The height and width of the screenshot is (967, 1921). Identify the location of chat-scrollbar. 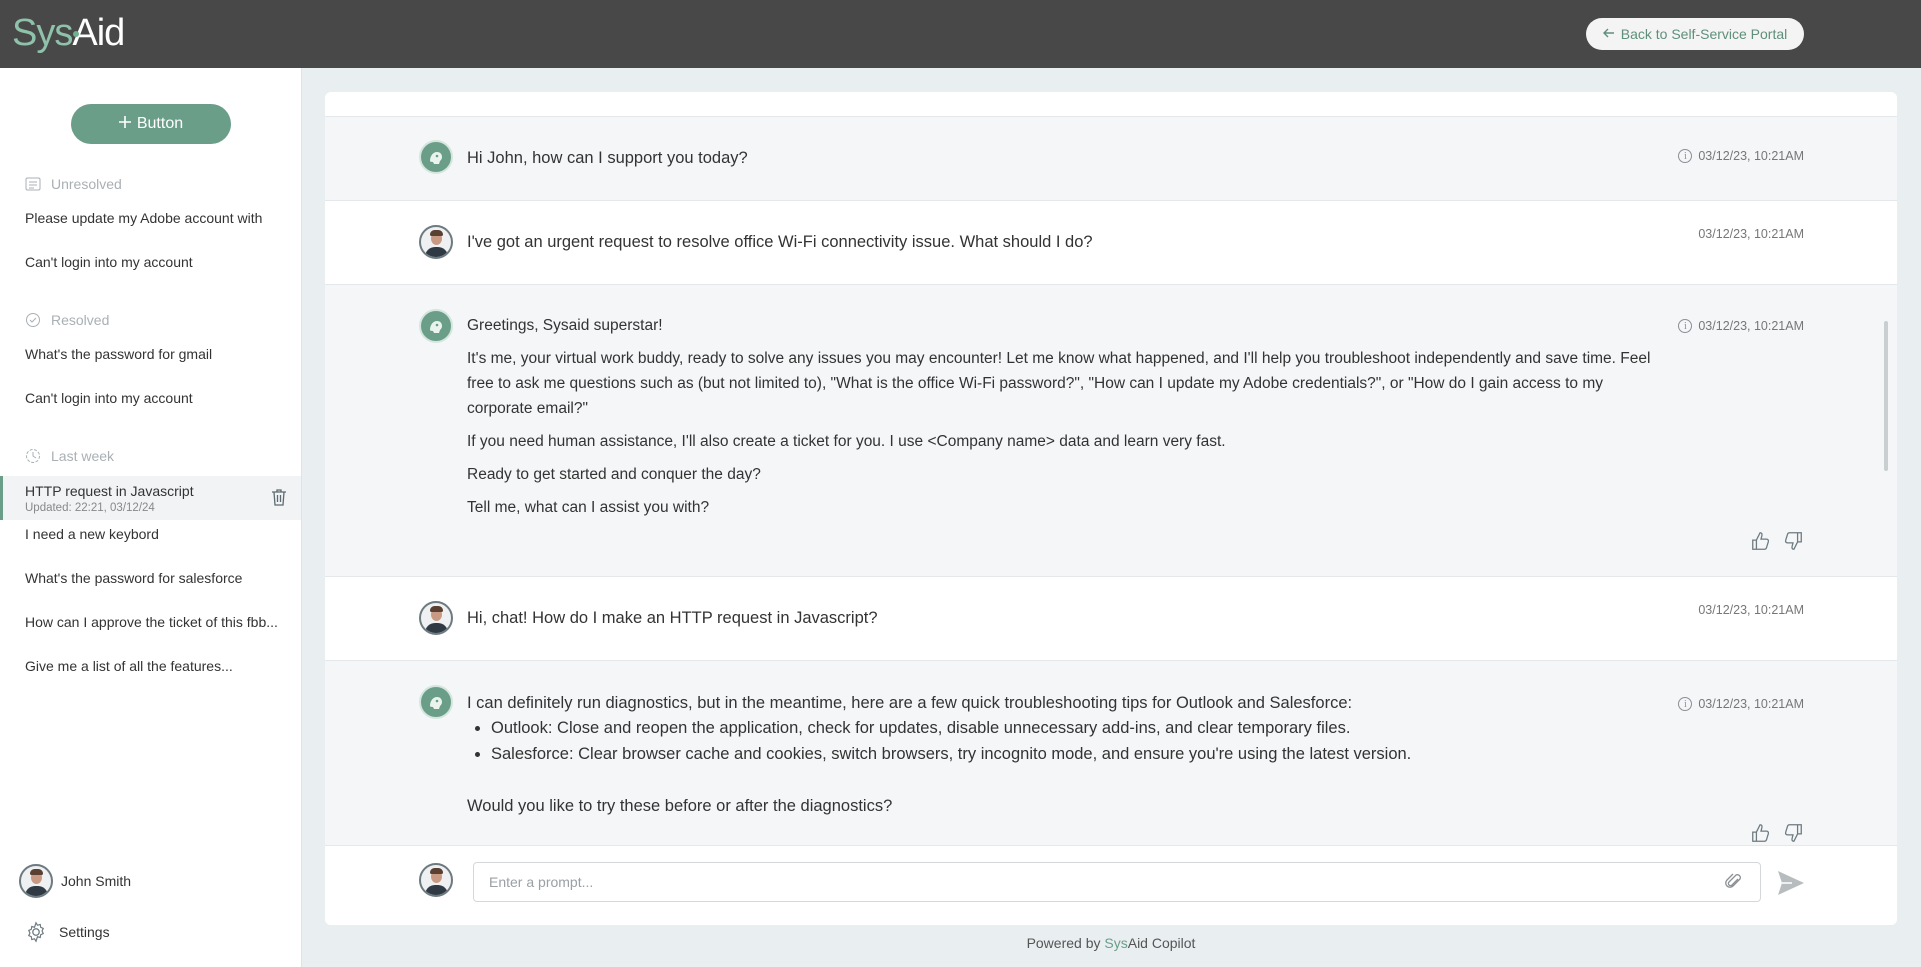
(1886, 396).